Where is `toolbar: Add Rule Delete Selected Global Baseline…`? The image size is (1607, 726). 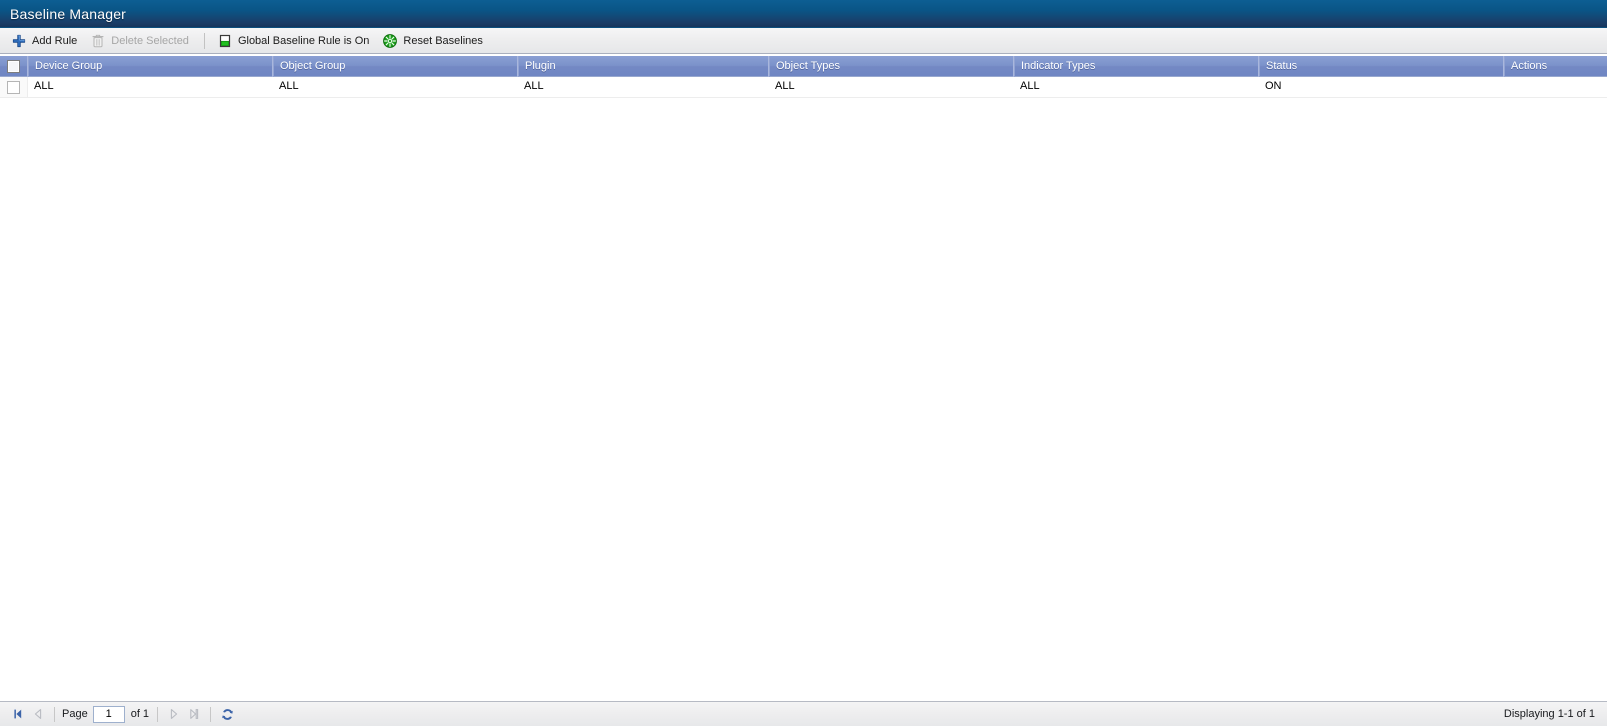 toolbar: Add Rule Delete Selected Global Baseline… is located at coordinates (803, 41).